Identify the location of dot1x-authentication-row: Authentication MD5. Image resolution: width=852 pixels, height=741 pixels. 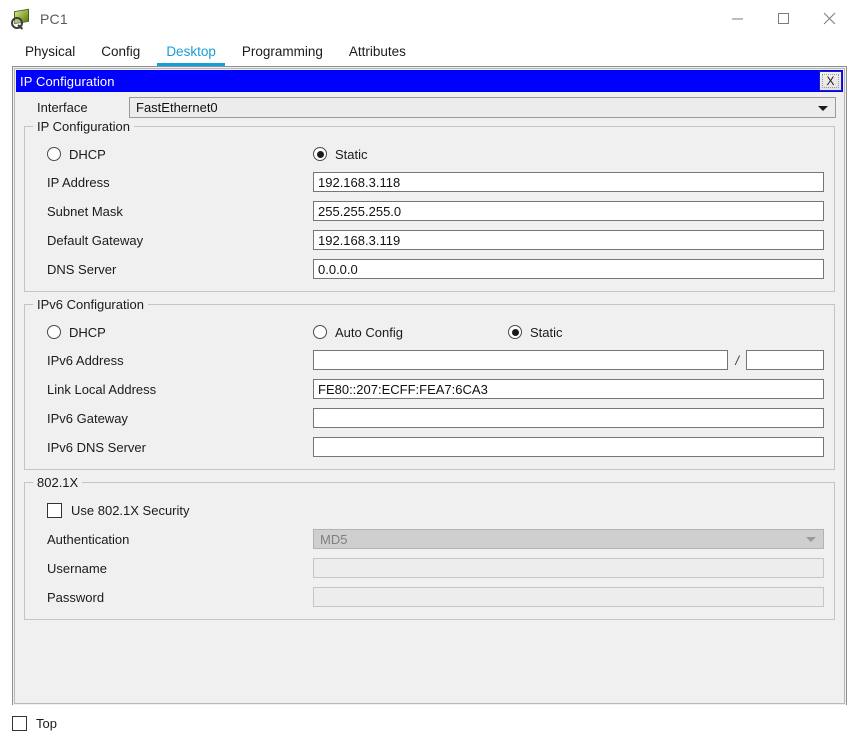
(429, 539).